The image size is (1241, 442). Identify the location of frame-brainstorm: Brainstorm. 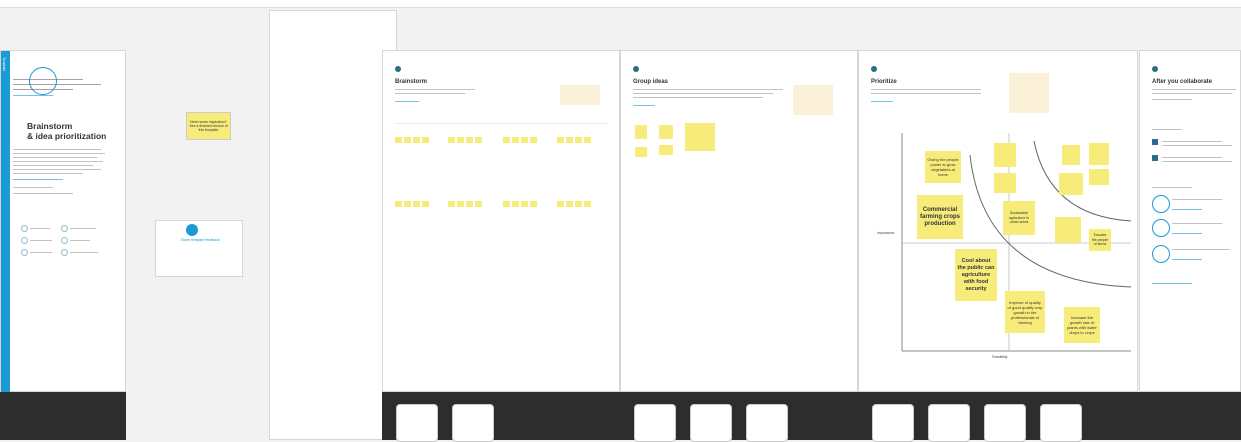
(501, 221).